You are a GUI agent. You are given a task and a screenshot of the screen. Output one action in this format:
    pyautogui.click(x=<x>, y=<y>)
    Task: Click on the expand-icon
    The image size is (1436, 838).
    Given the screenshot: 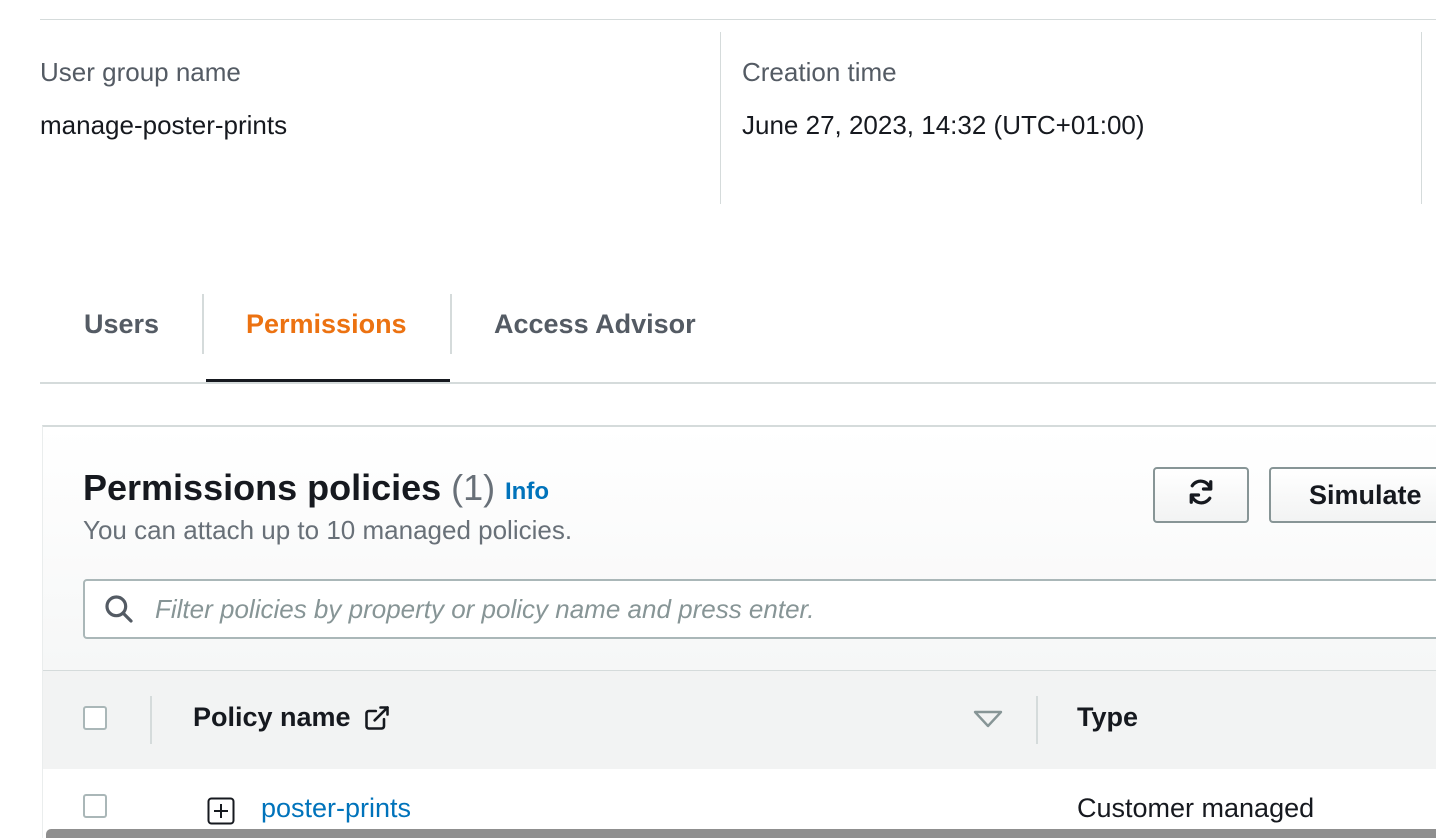 What is the action you would take?
    pyautogui.click(x=221, y=813)
    